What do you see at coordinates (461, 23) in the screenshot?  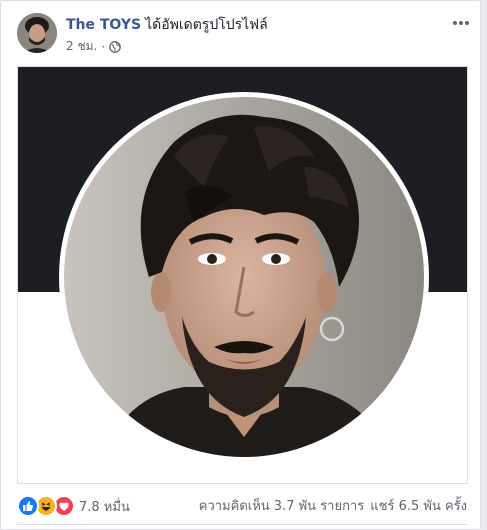 I see `more-options-icon` at bounding box center [461, 23].